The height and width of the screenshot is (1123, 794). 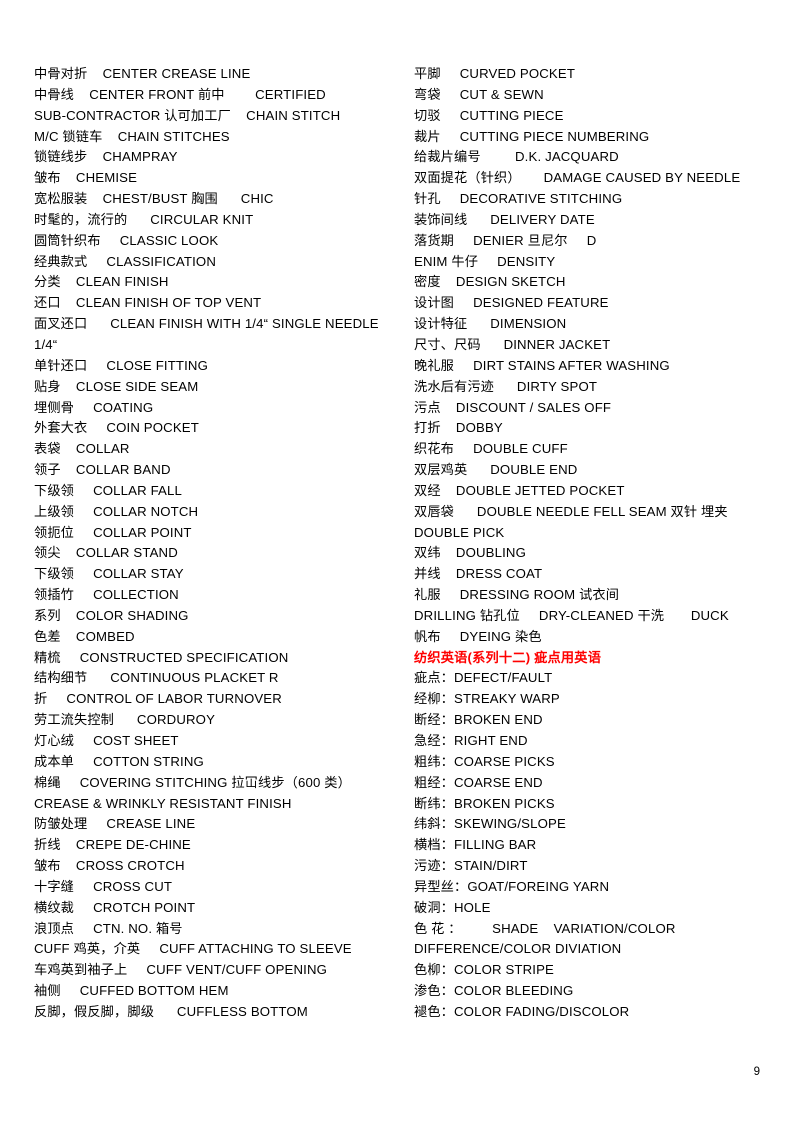 I want to click on left-glossary-line: 精梳 CONSTRUCTED SPECIFICATION, so click(x=161, y=657).